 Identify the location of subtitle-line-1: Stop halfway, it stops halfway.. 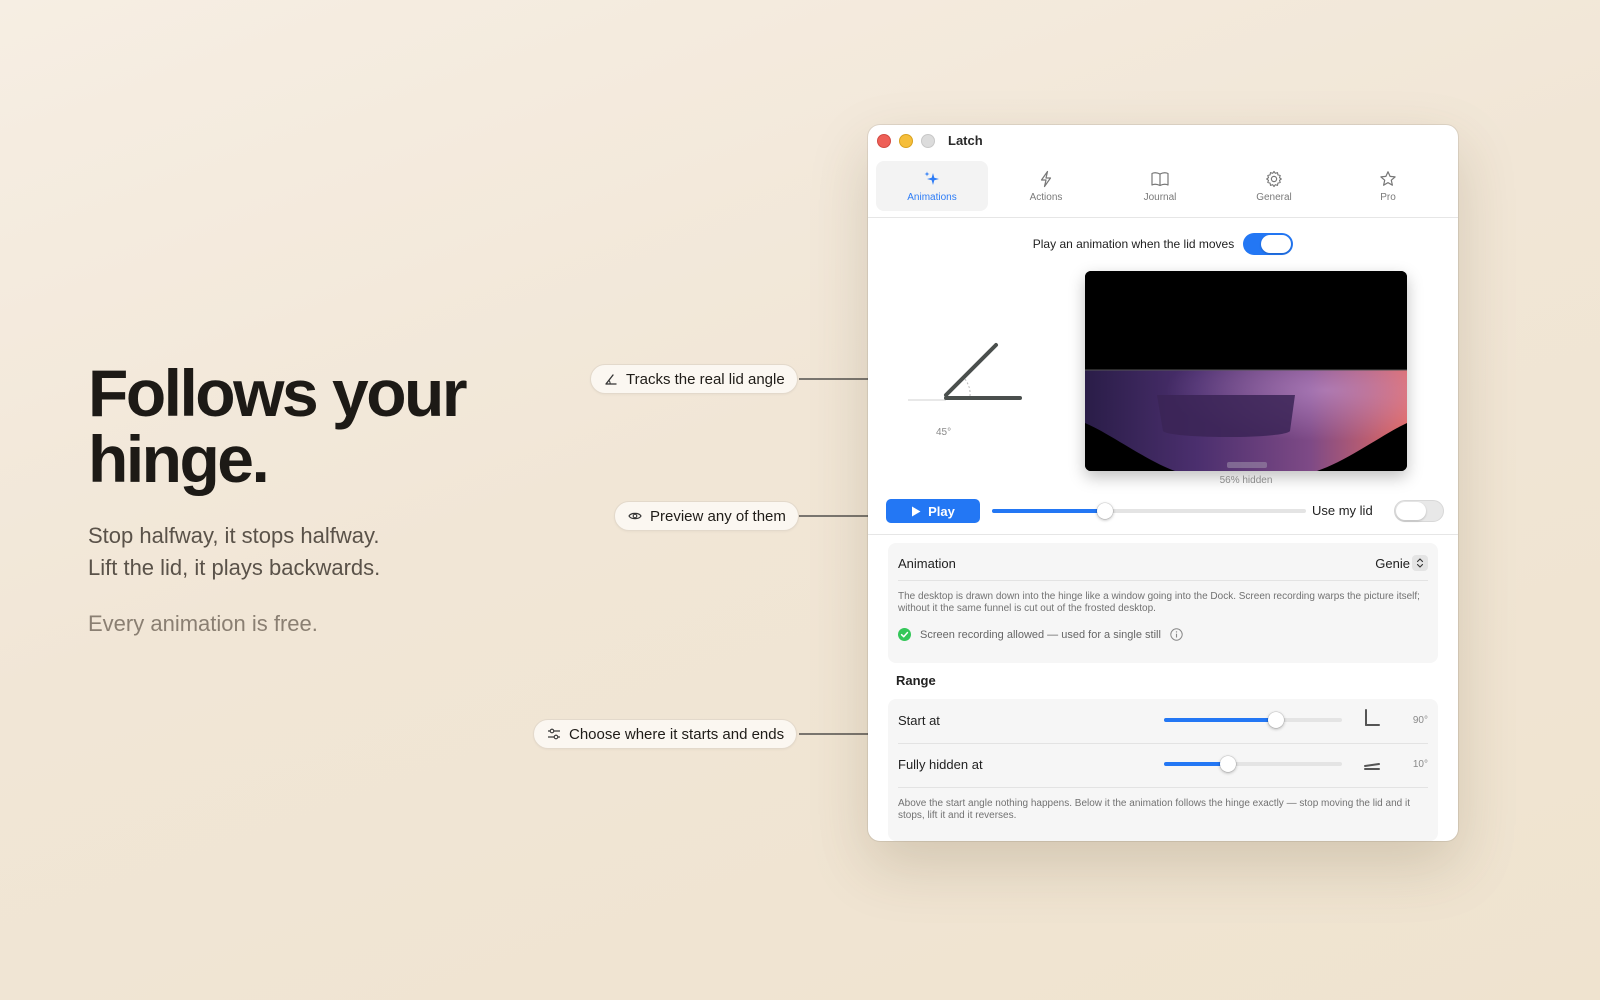
(234, 535).